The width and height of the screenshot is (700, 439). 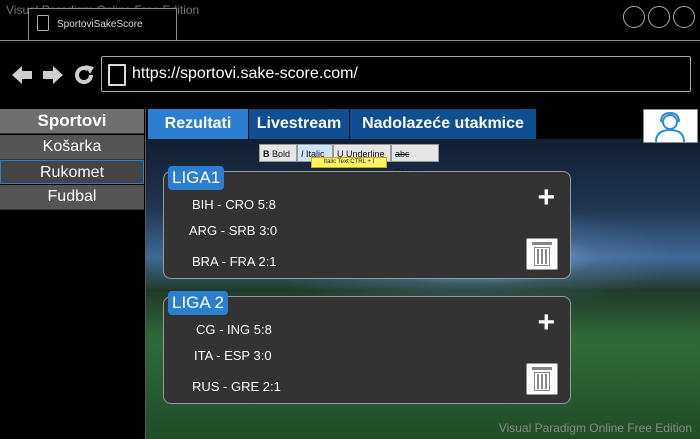 I want to click on league-title: LIGA1, so click(x=196, y=178).